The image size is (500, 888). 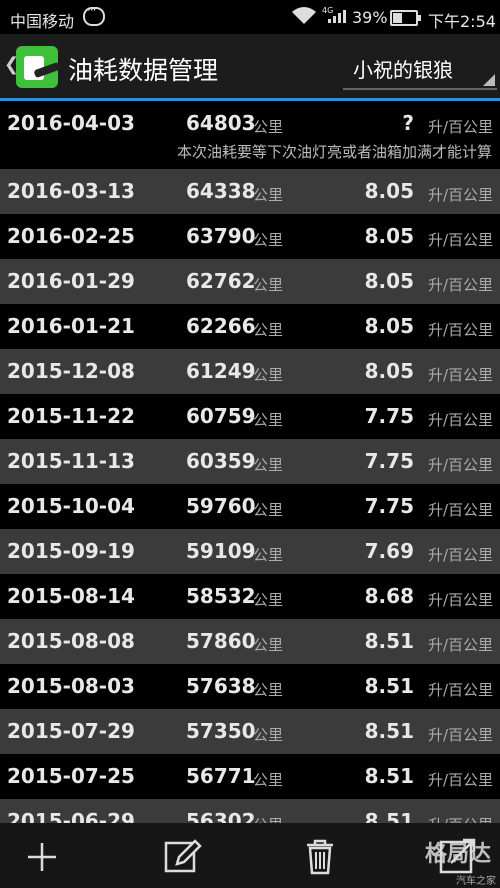 What do you see at coordinates (71, 326) in the screenshot?
I see `record-date: 2016-01-21` at bounding box center [71, 326].